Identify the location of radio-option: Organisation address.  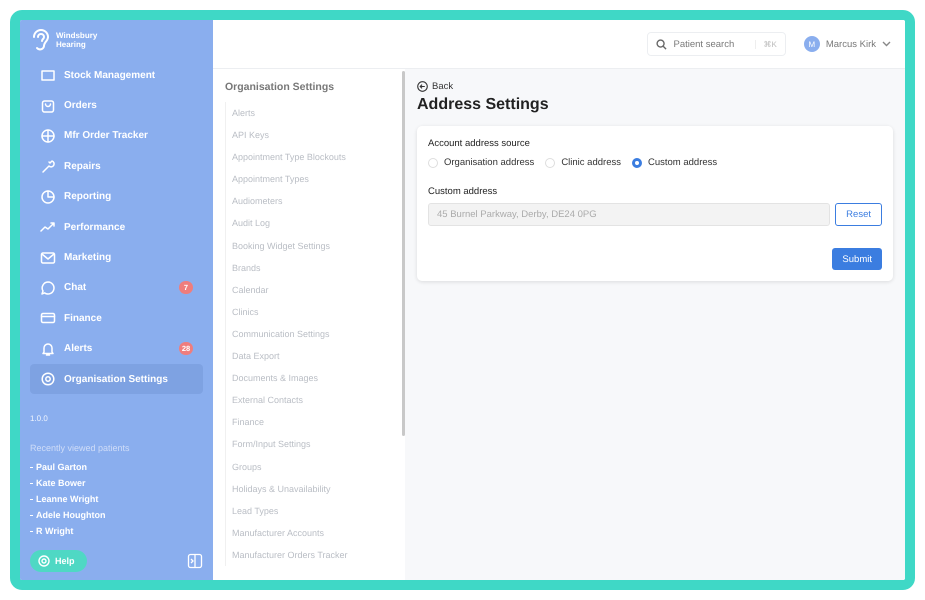
(481, 162).